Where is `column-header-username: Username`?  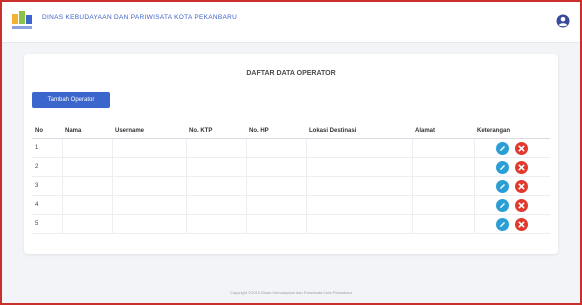
column-header-username: Username is located at coordinates (149, 131).